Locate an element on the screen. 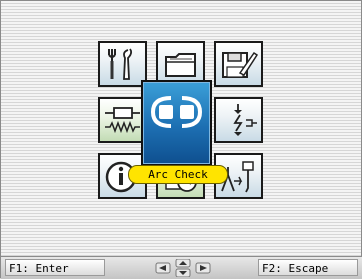 This screenshot has width=362, height=279. tools-icon is located at coordinates (120, 64).